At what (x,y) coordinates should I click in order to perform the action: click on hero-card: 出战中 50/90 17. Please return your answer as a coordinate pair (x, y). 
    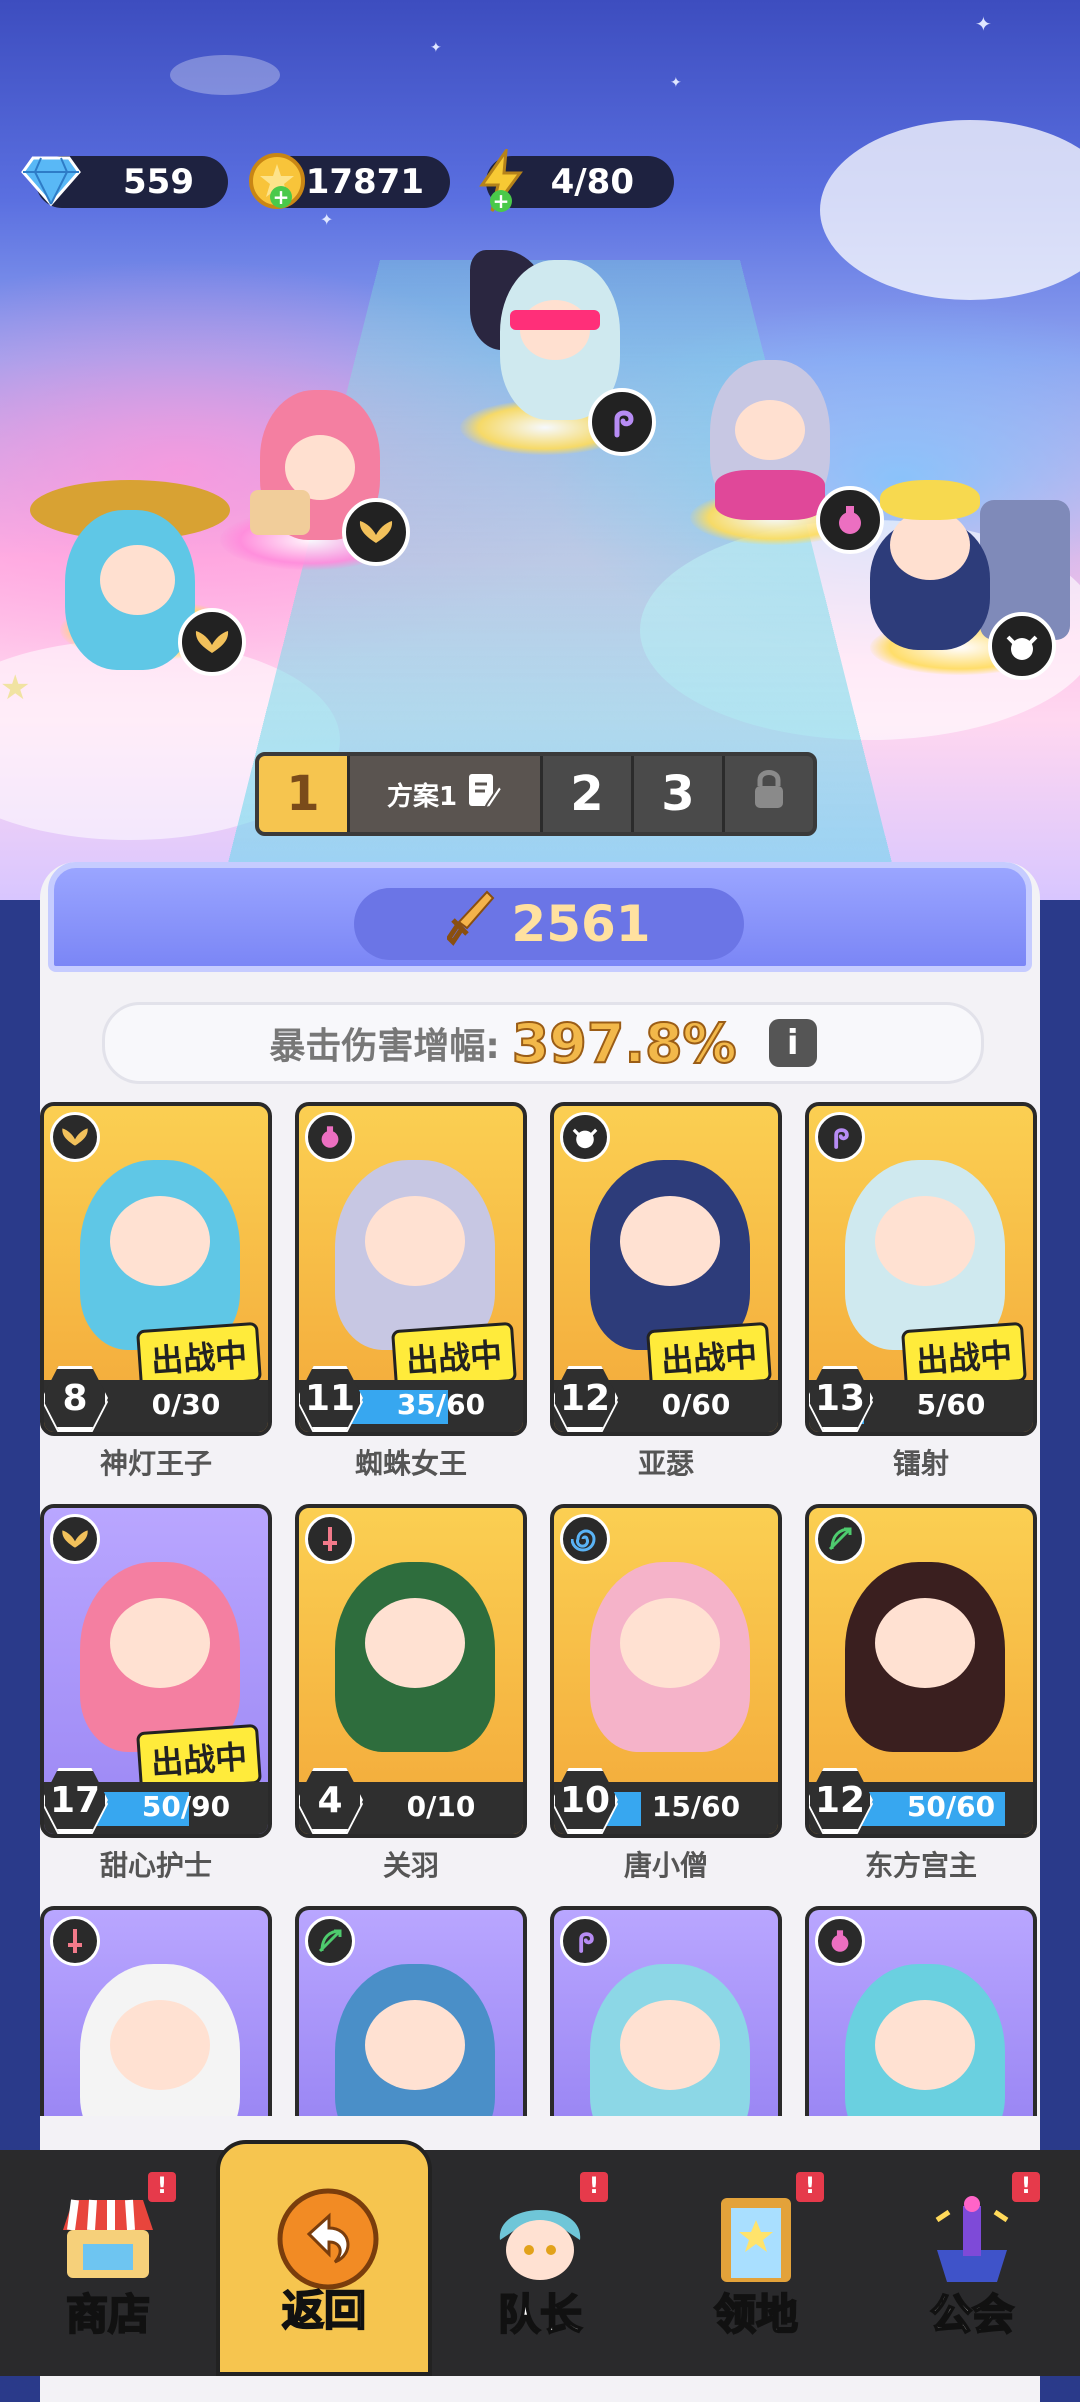
    Looking at the image, I should click on (156, 1671).